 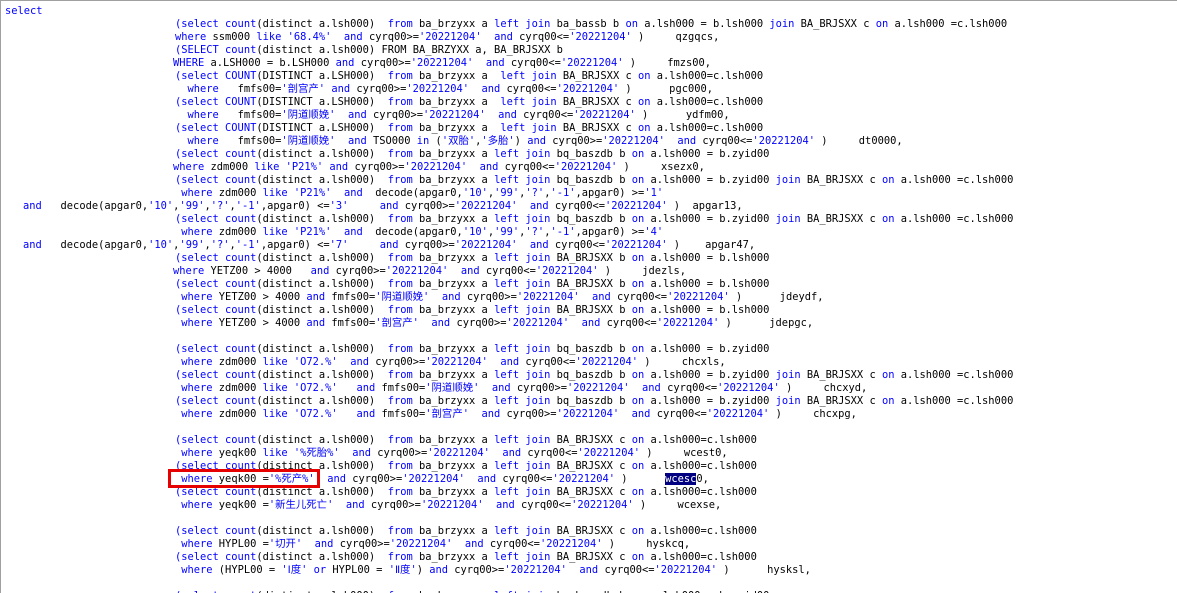 What do you see at coordinates (591, 284) in the screenshot?
I see `sql-text: BA_BRJSXX b` at bounding box center [591, 284].